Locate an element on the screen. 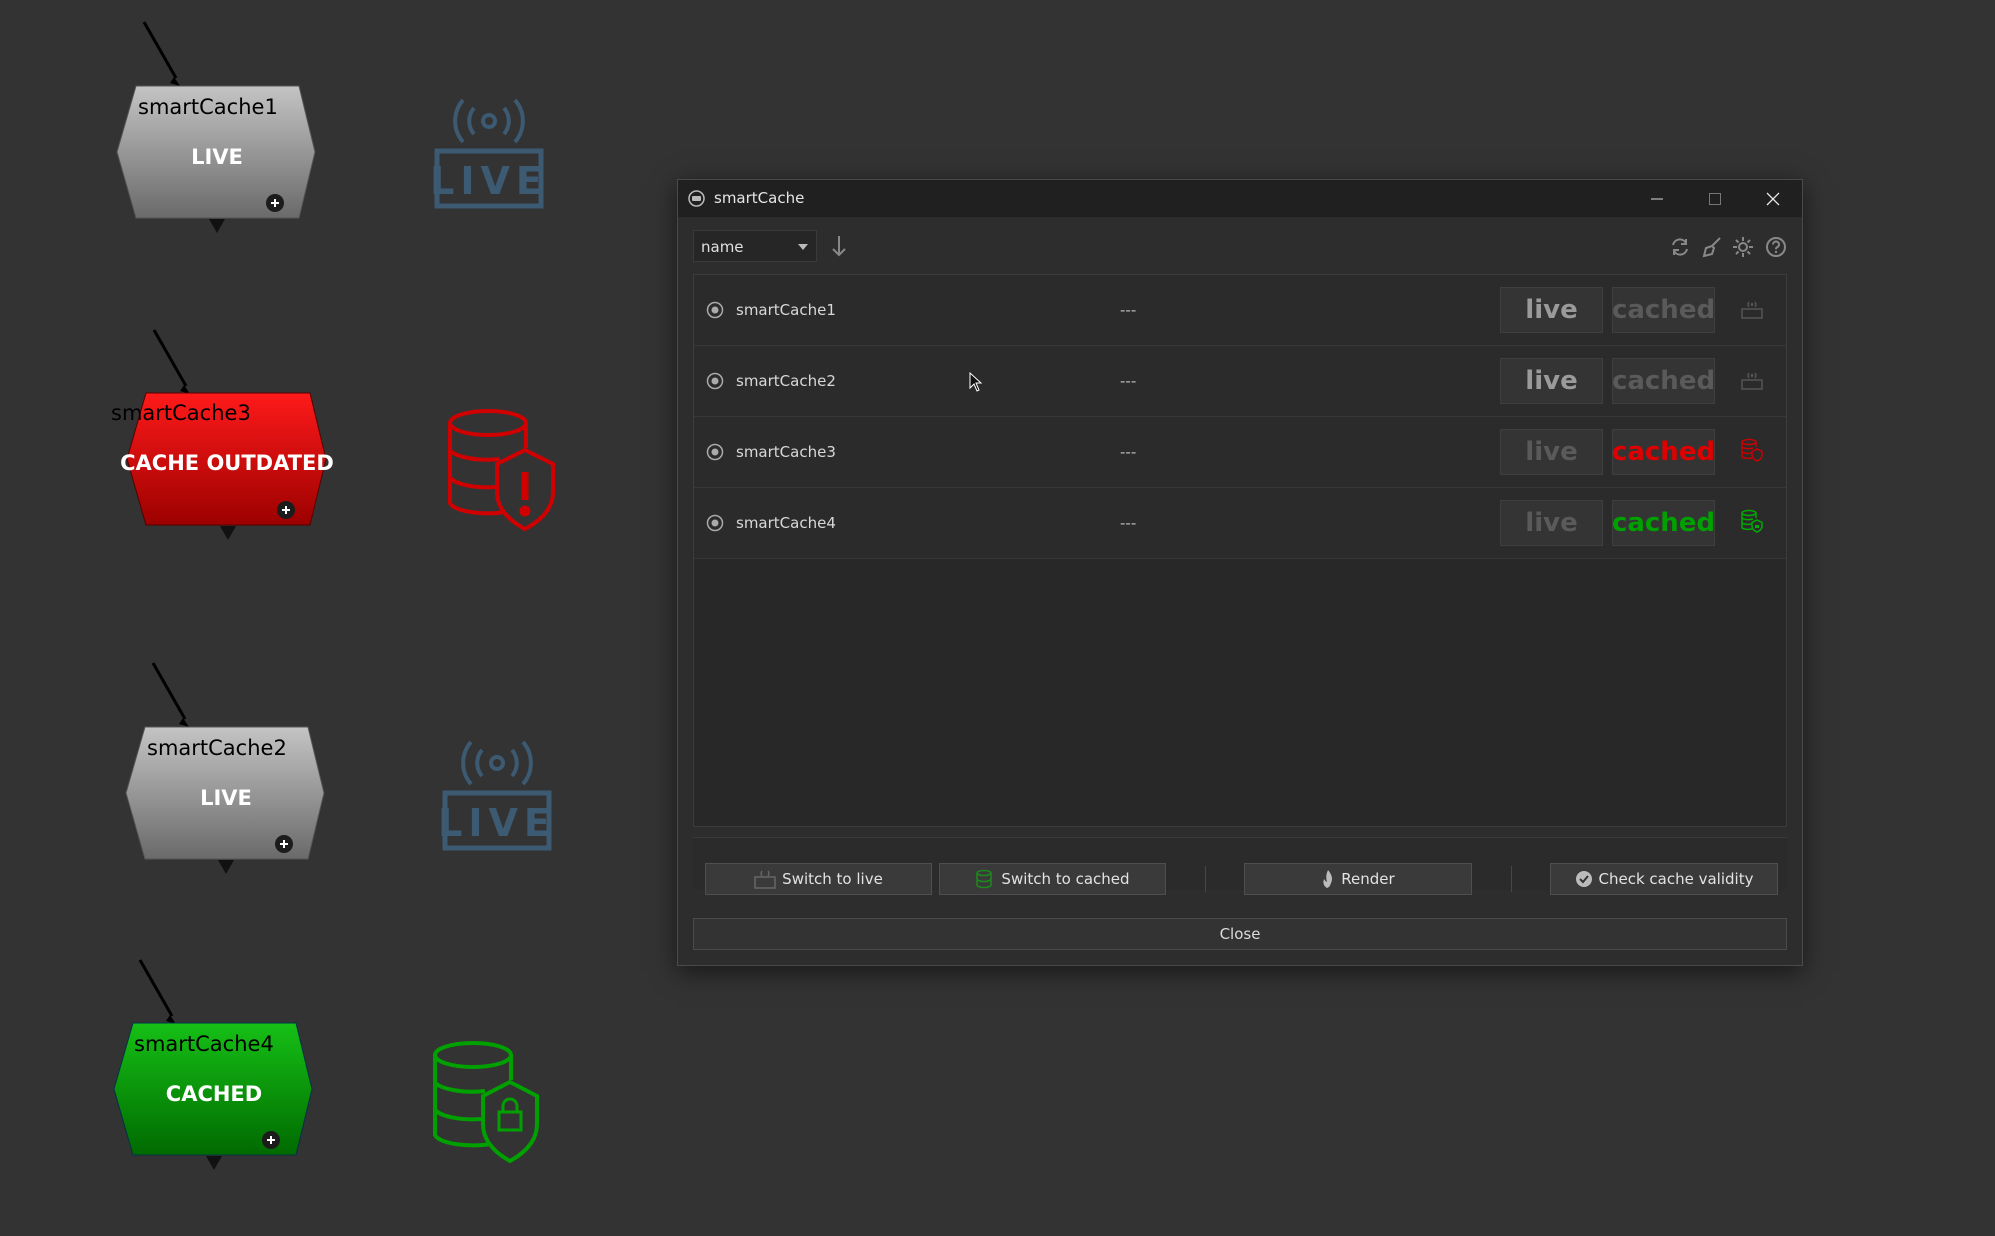 This screenshot has width=1995, height=1236. cache-row-smartcache2: smartCache2 --- live cached is located at coordinates (1240, 381).